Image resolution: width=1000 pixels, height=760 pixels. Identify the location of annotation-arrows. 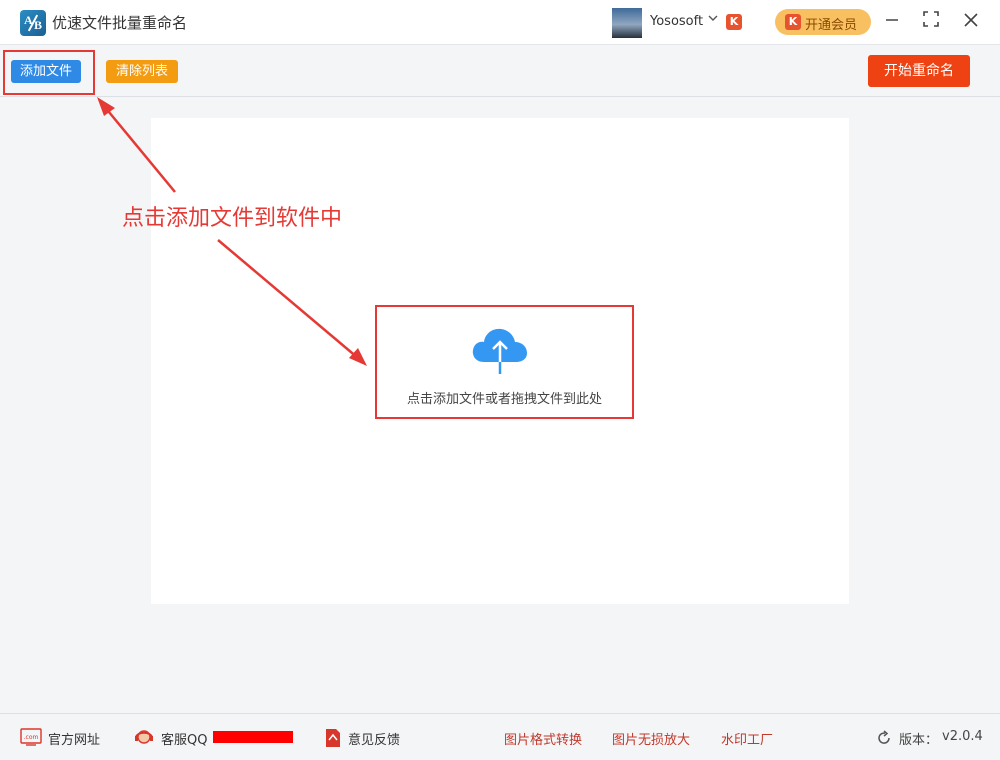
(232, 231).